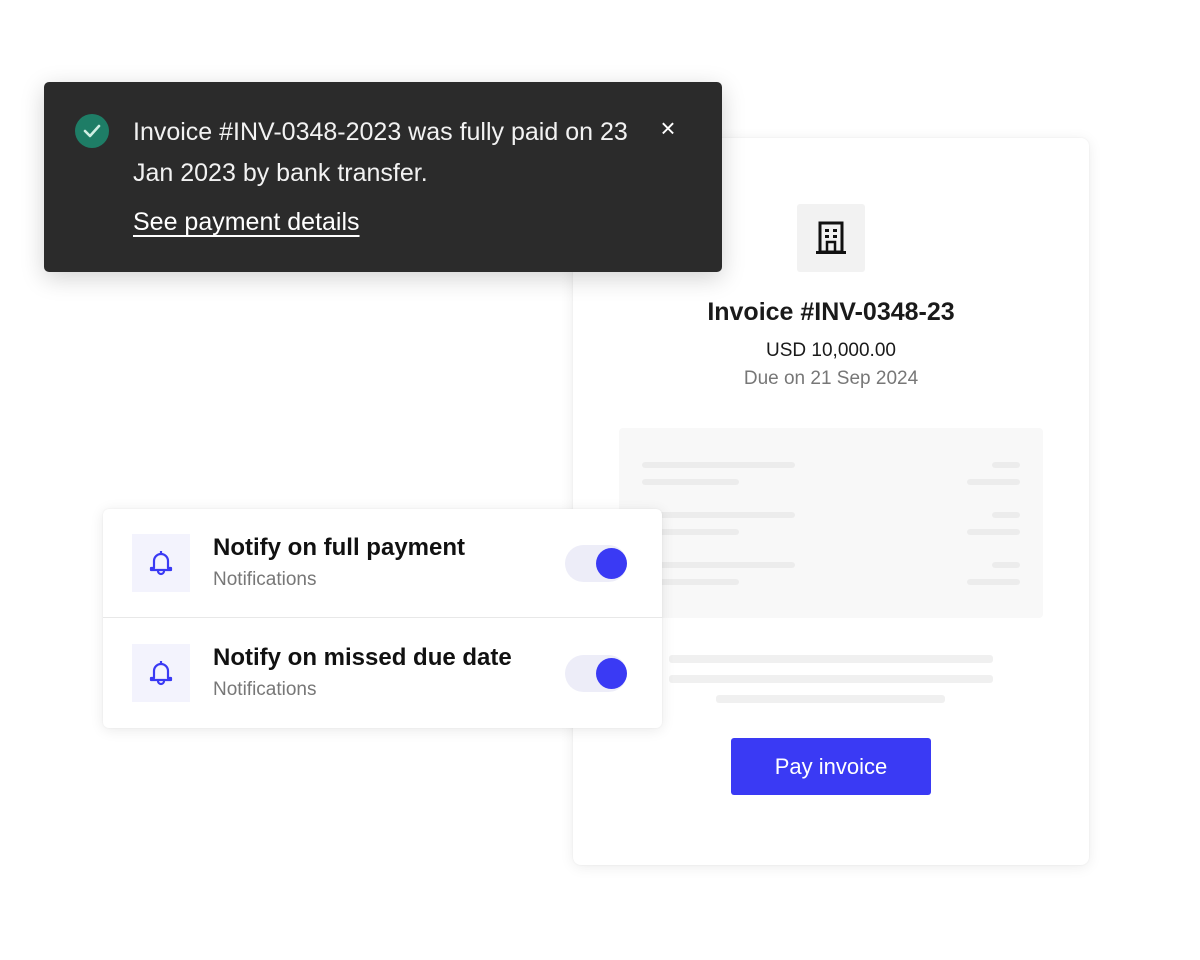  Describe the element at coordinates (339, 547) in the screenshot. I see `notification-title: Notify on full payment` at that location.